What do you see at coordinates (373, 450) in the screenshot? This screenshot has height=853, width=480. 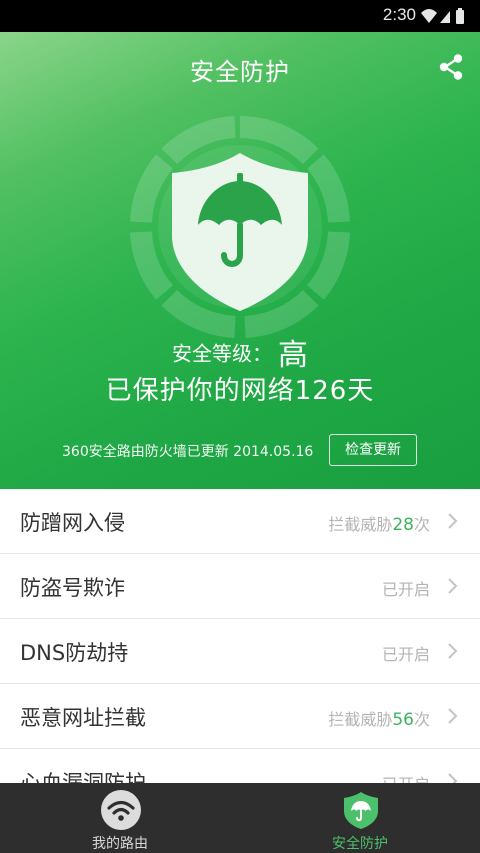 I see `check-update-button: 检查更新` at bounding box center [373, 450].